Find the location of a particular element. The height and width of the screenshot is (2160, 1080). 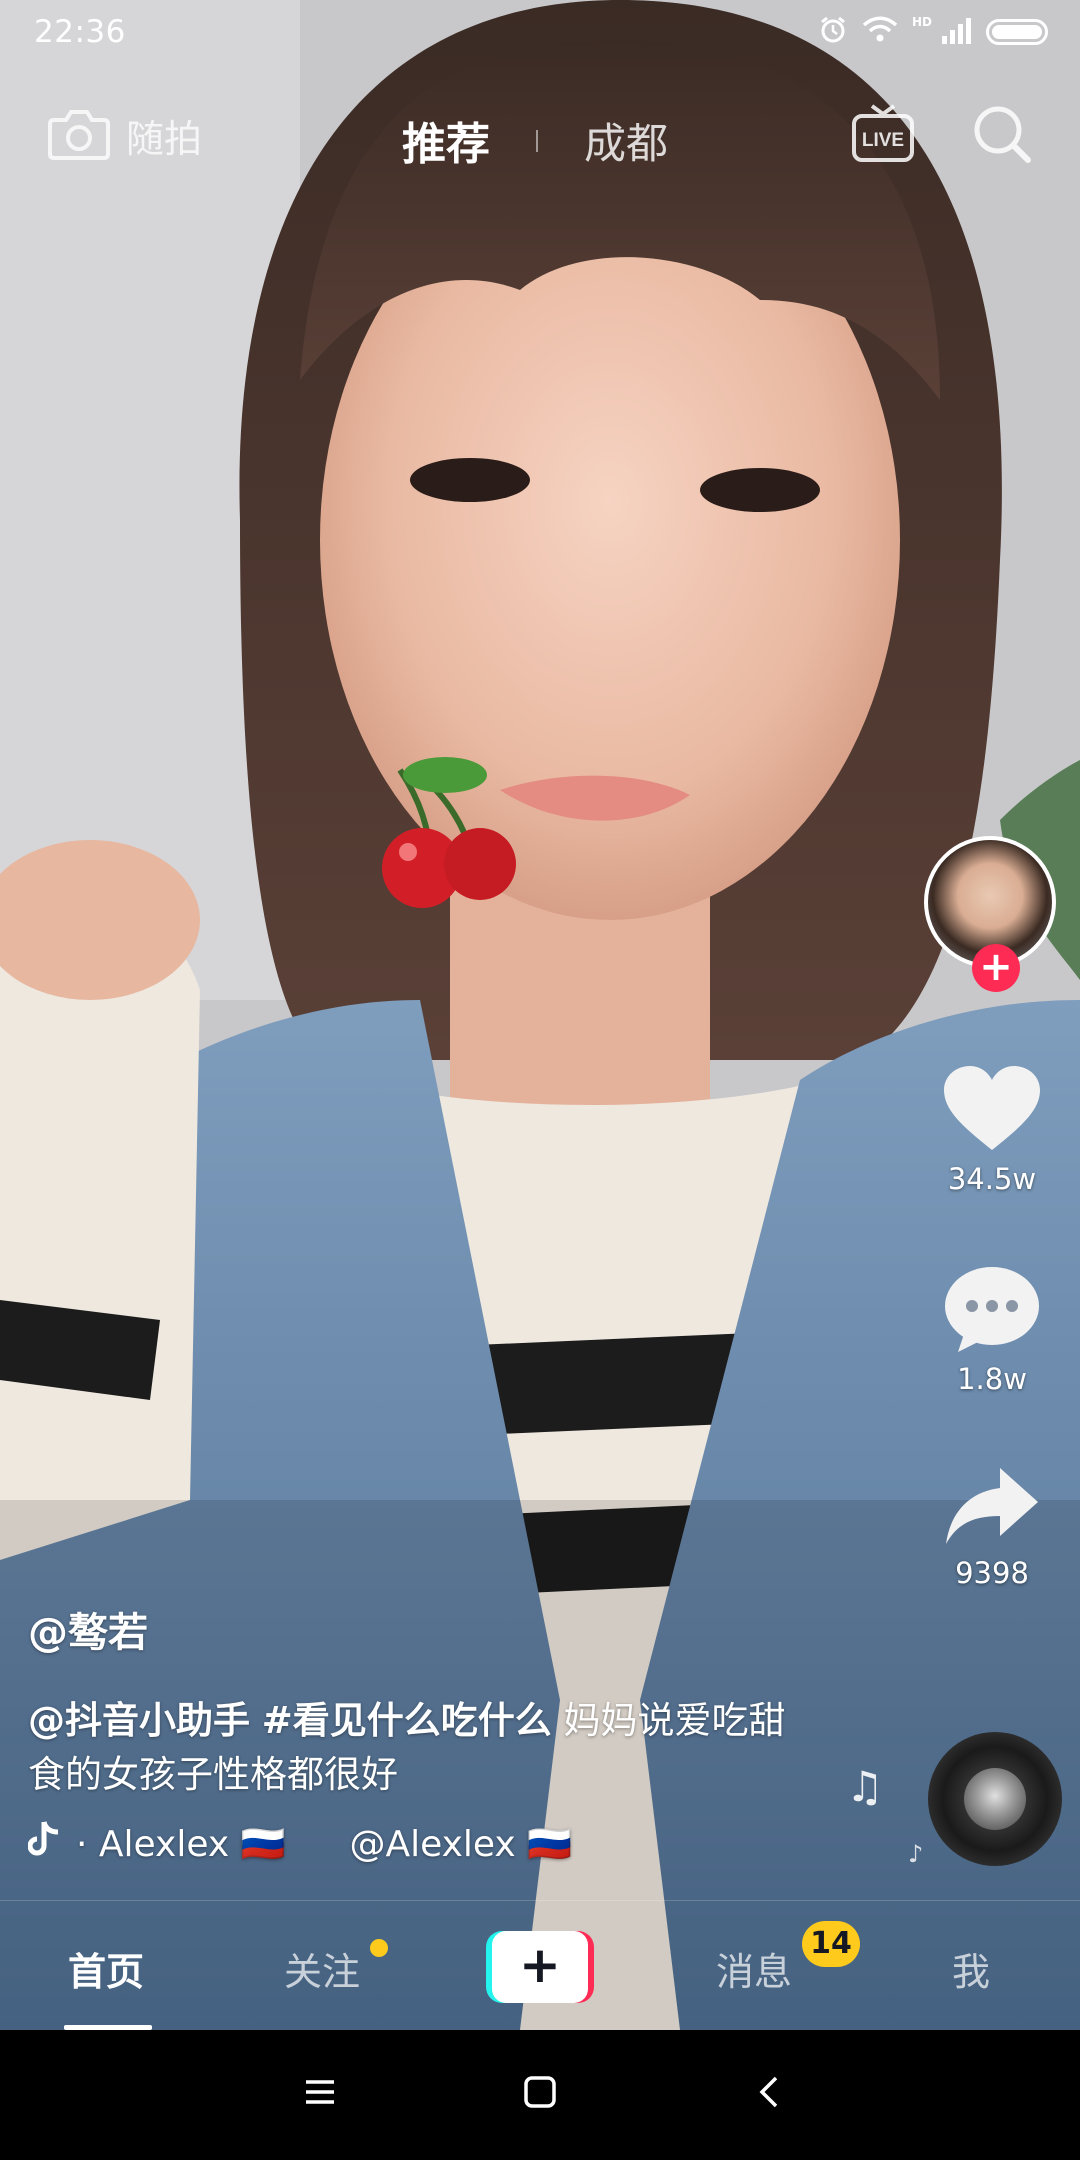

signal-icon is located at coordinates (956, 32).